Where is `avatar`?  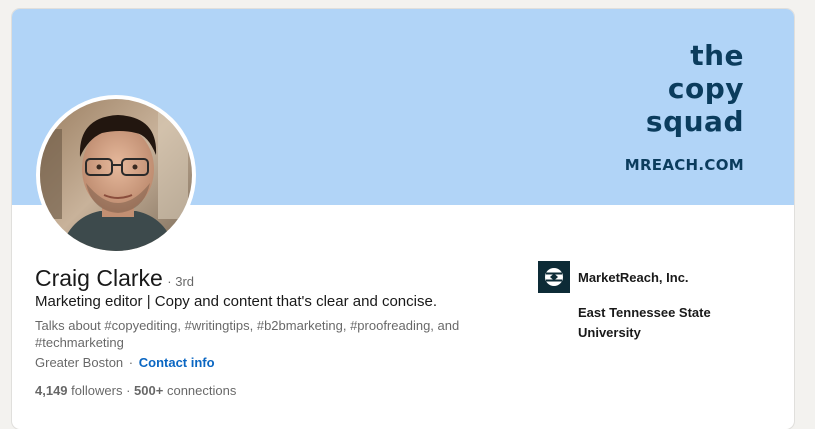
avatar is located at coordinates (116, 175).